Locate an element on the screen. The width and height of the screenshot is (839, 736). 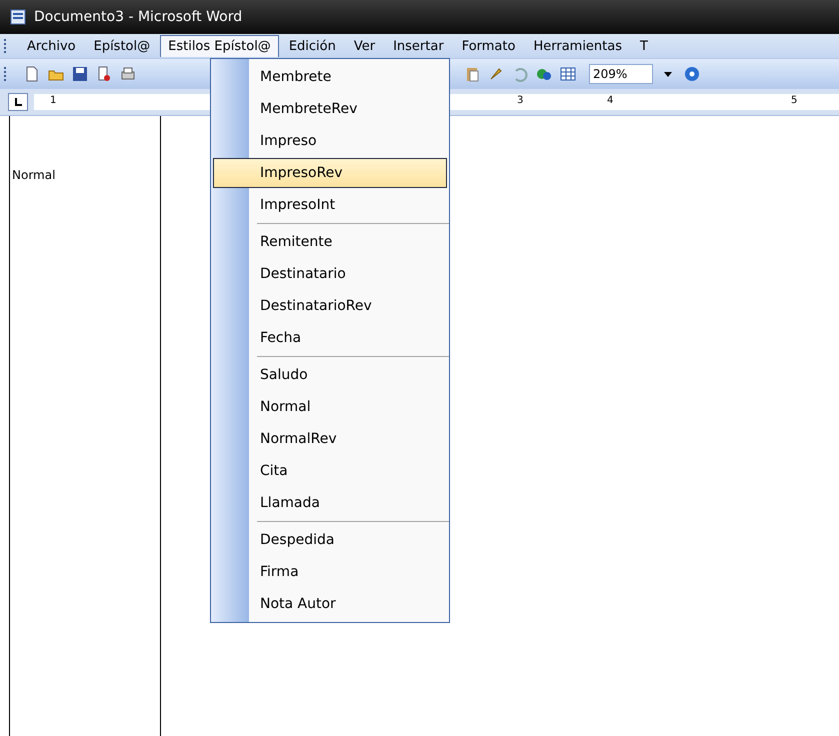
style-name: Normal is located at coordinates (34, 175).